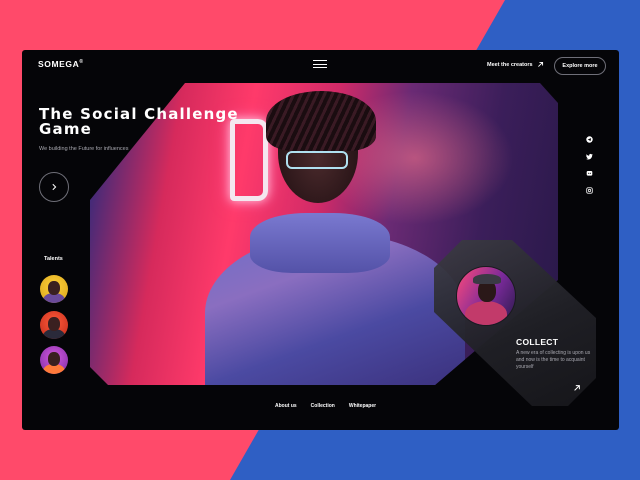  I want to click on next-button, so click(54, 187).